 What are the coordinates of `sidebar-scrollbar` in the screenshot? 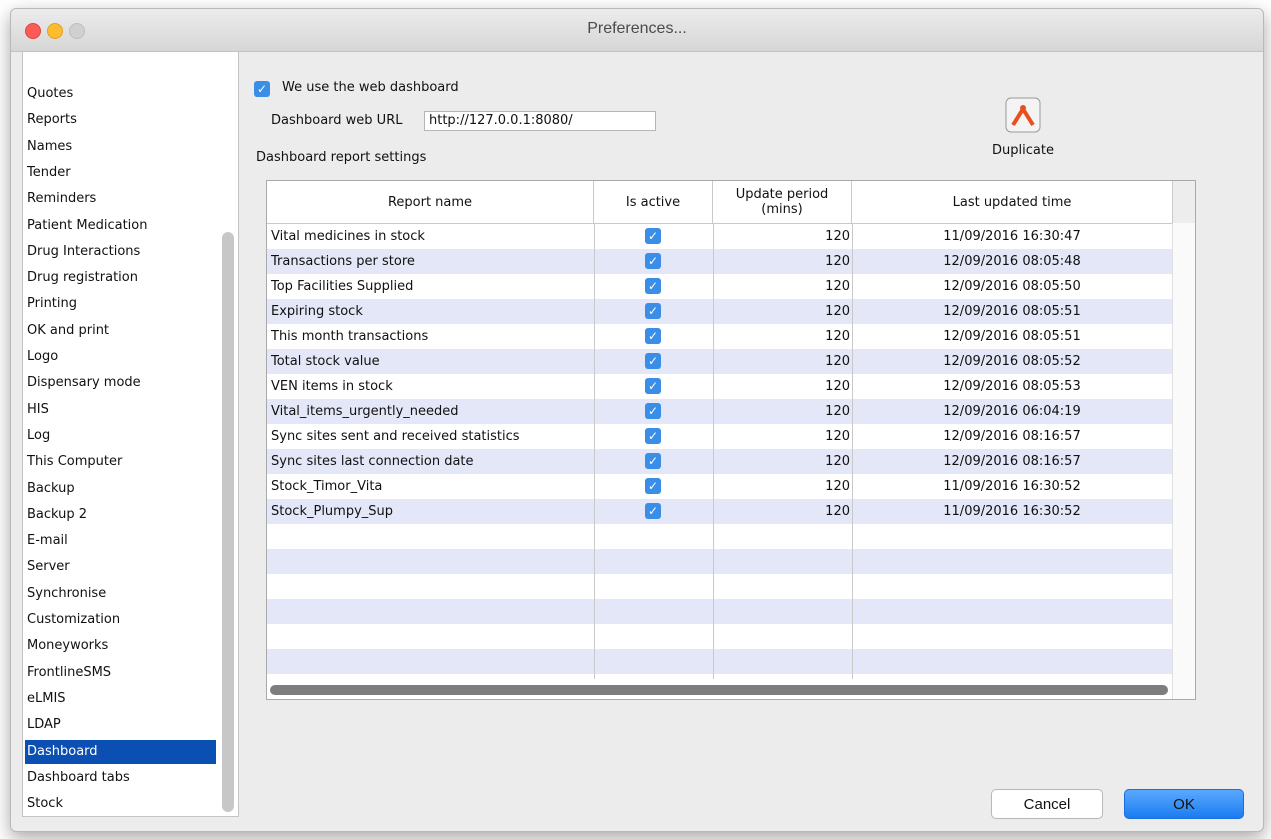 It's located at (228, 522).